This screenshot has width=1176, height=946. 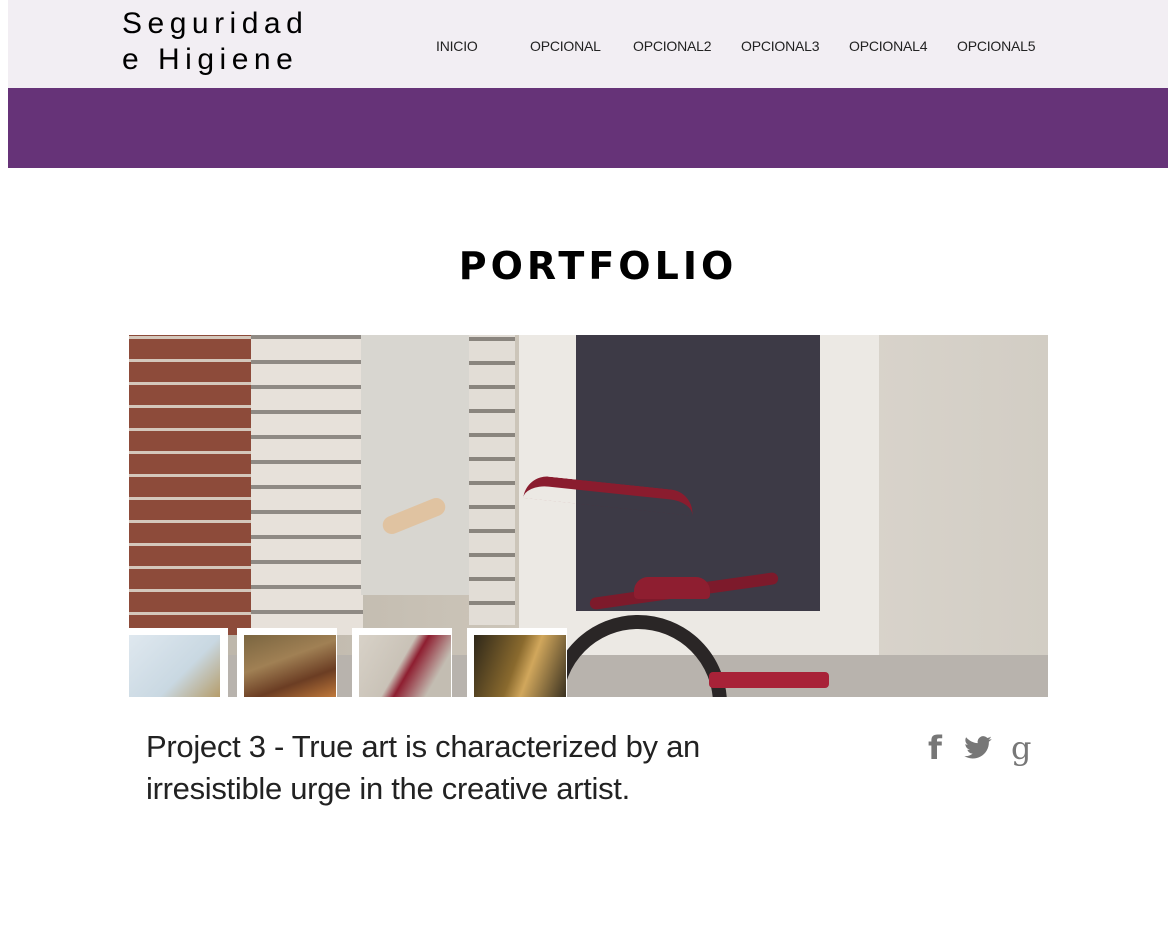 I want to click on hero-band, so click(x=588, y=128).